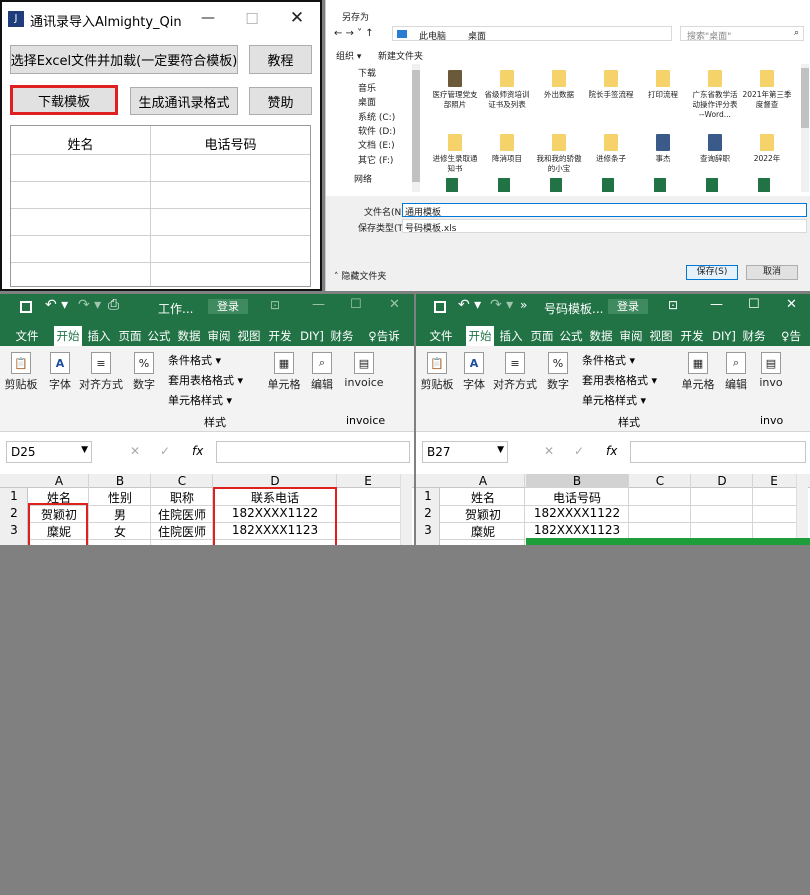  What do you see at coordinates (376, 144) in the screenshot?
I see `nav-item-e: 文档 (E:)` at bounding box center [376, 144].